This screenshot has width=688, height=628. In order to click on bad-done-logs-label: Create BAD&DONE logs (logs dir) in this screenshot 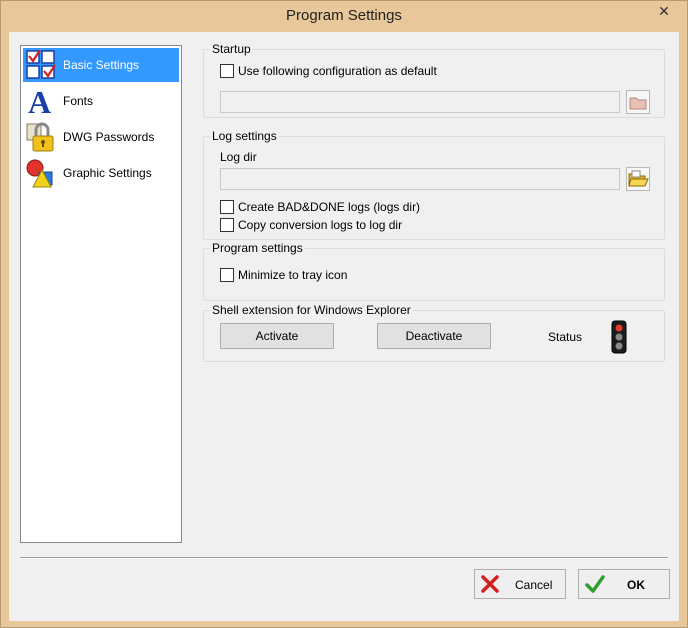, I will do `click(329, 207)`.